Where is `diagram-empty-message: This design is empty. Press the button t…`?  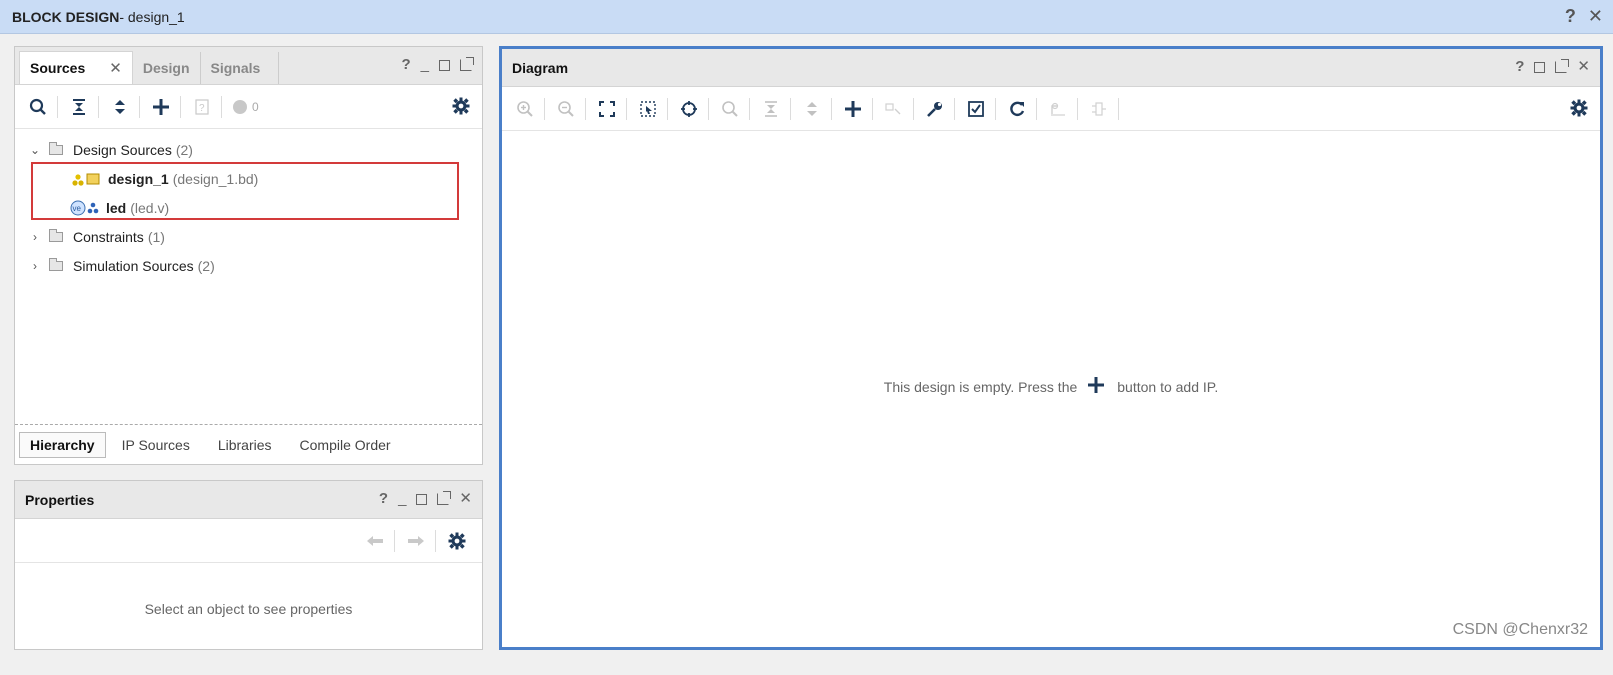 diagram-empty-message: This design is empty. Press the button t… is located at coordinates (1051, 386).